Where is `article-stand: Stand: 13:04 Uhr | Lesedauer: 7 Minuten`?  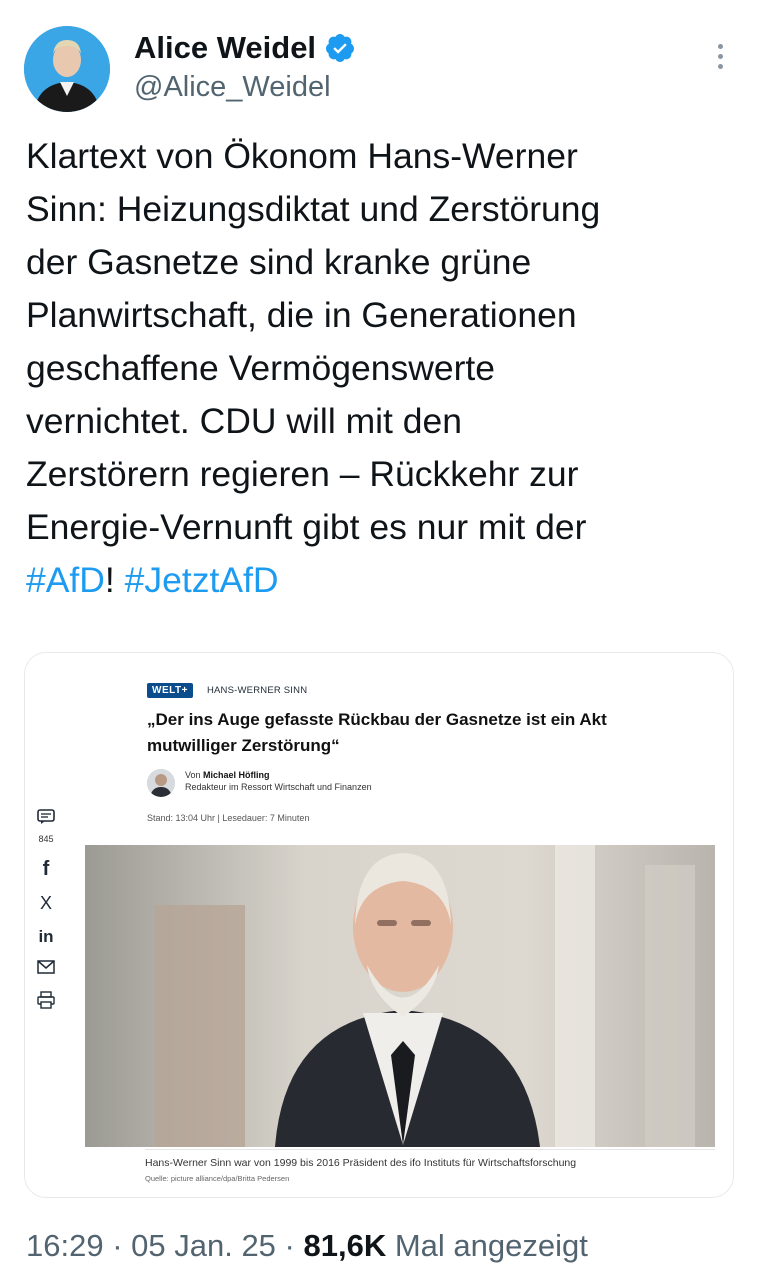
article-stand: Stand: 13:04 Uhr | Lesedauer: 7 Minuten is located at coordinates (228, 818).